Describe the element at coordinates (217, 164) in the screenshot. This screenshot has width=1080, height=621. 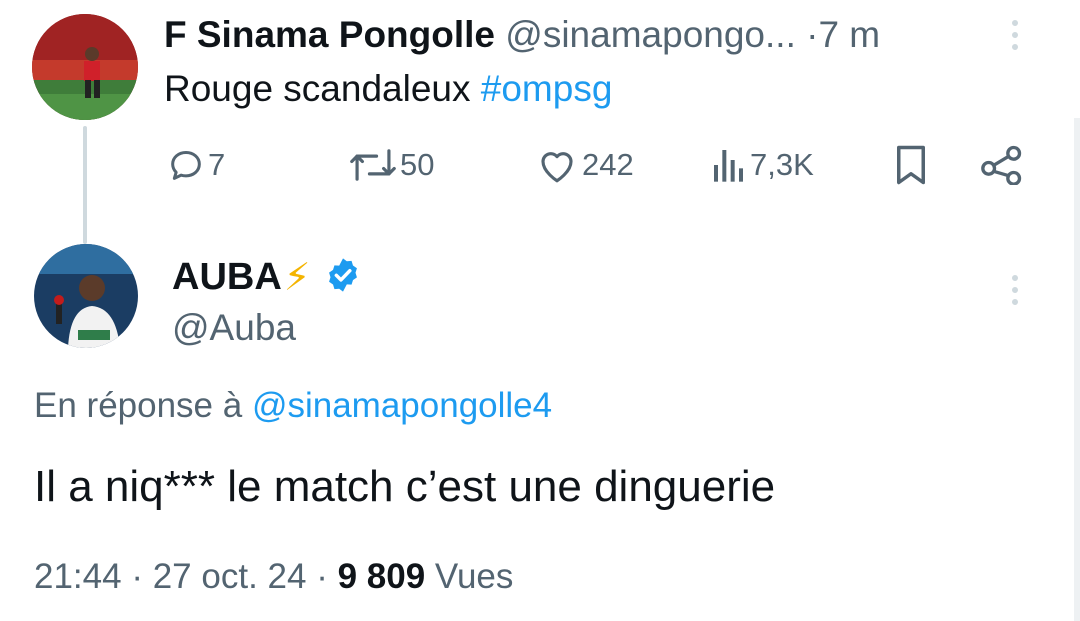
I see `reply-count: 7` at that location.